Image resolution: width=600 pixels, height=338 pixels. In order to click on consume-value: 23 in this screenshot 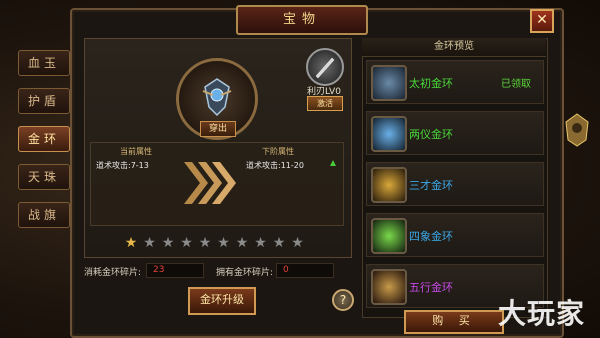, I will do `click(175, 270)`.